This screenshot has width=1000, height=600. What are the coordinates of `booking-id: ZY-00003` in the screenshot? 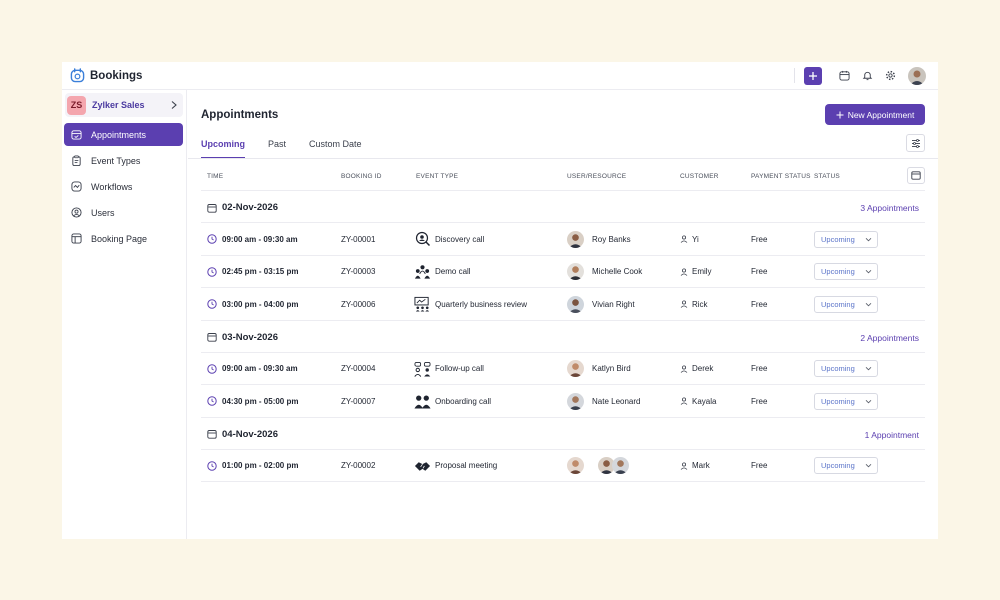 It's located at (358, 271).